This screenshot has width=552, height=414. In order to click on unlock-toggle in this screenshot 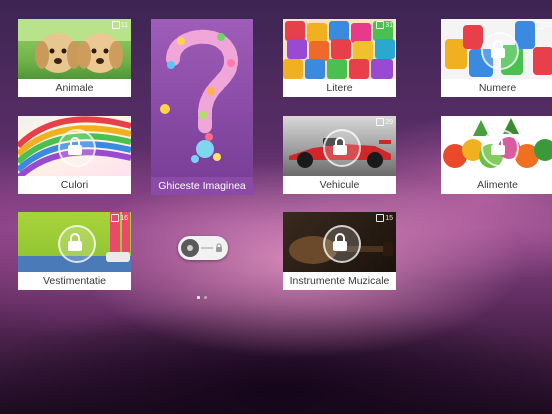, I will do `click(203, 248)`.